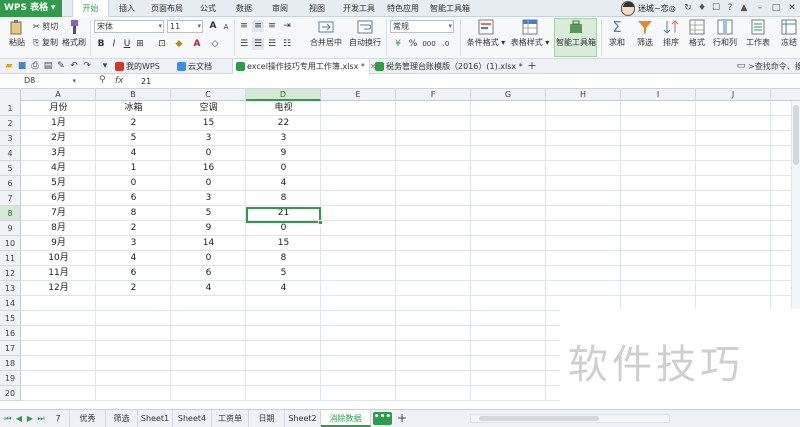 The width and height of the screenshot is (800, 427). I want to click on conditional-format-button: 条件格式 ▾, so click(486, 33).